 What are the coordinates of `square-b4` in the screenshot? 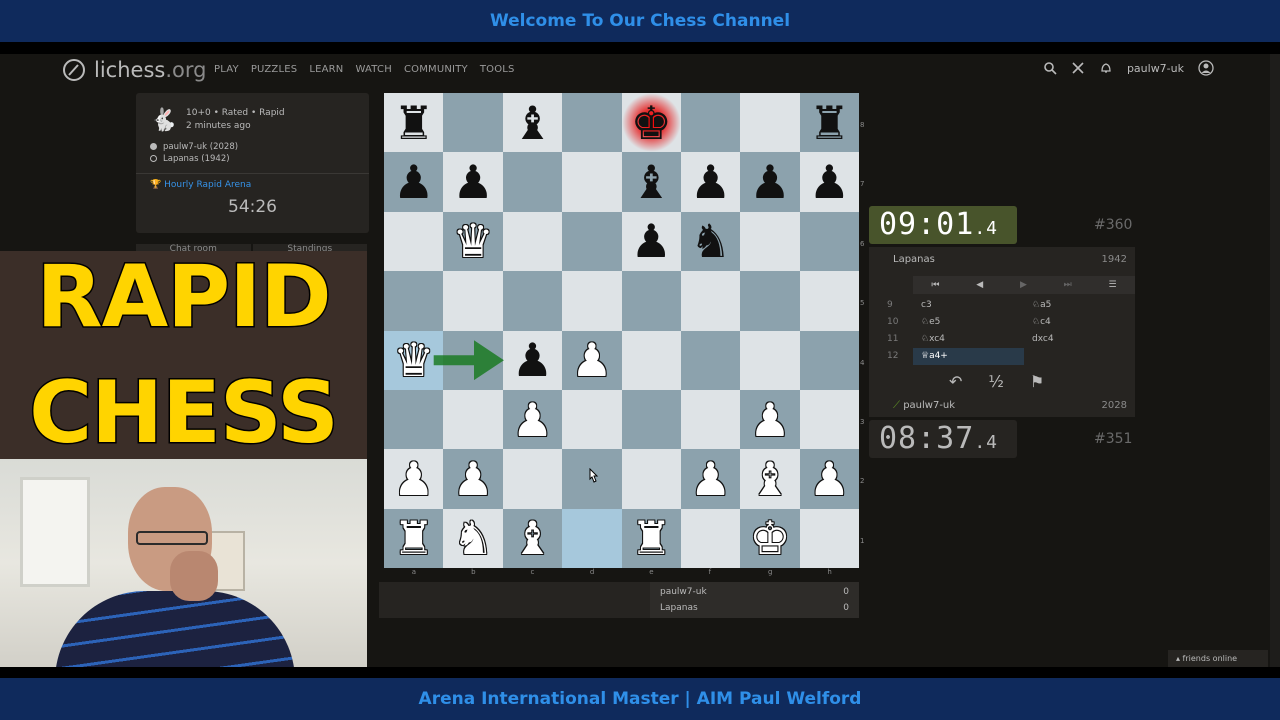 It's located at (473, 360).